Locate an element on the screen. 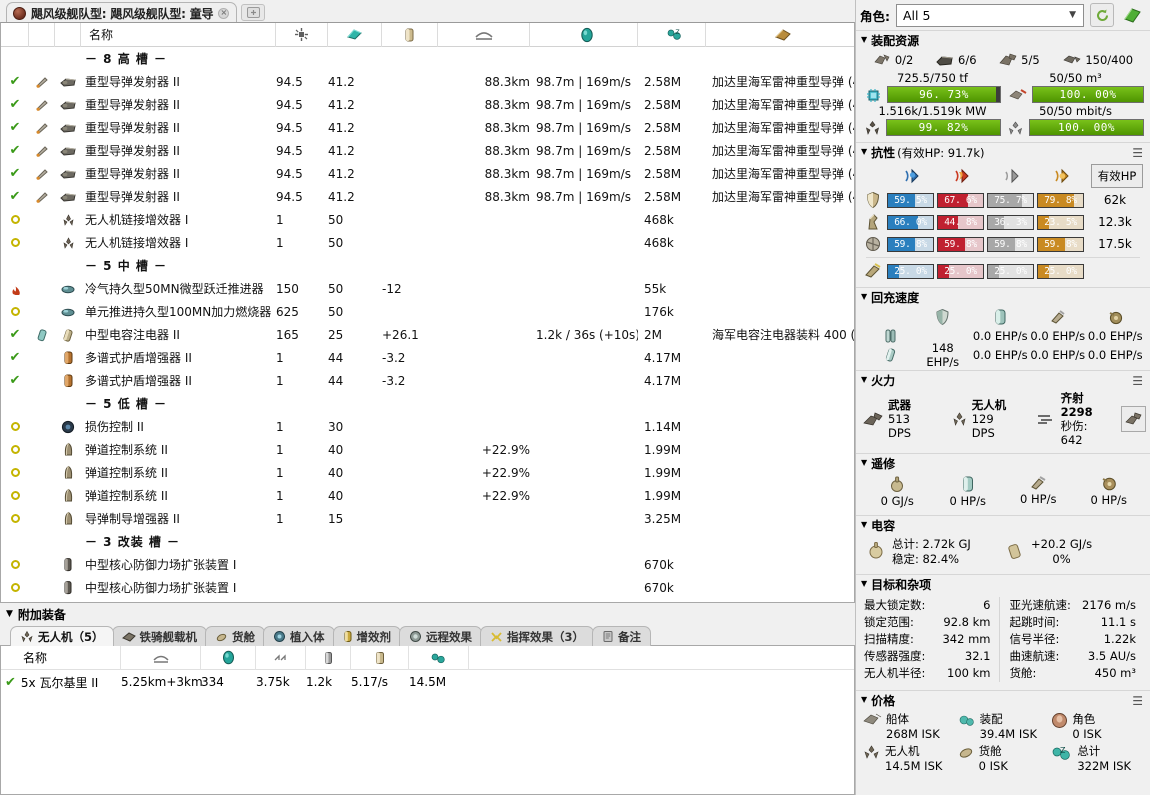  additional-gear-title: ▼ 附加装备 is located at coordinates (427, 614).